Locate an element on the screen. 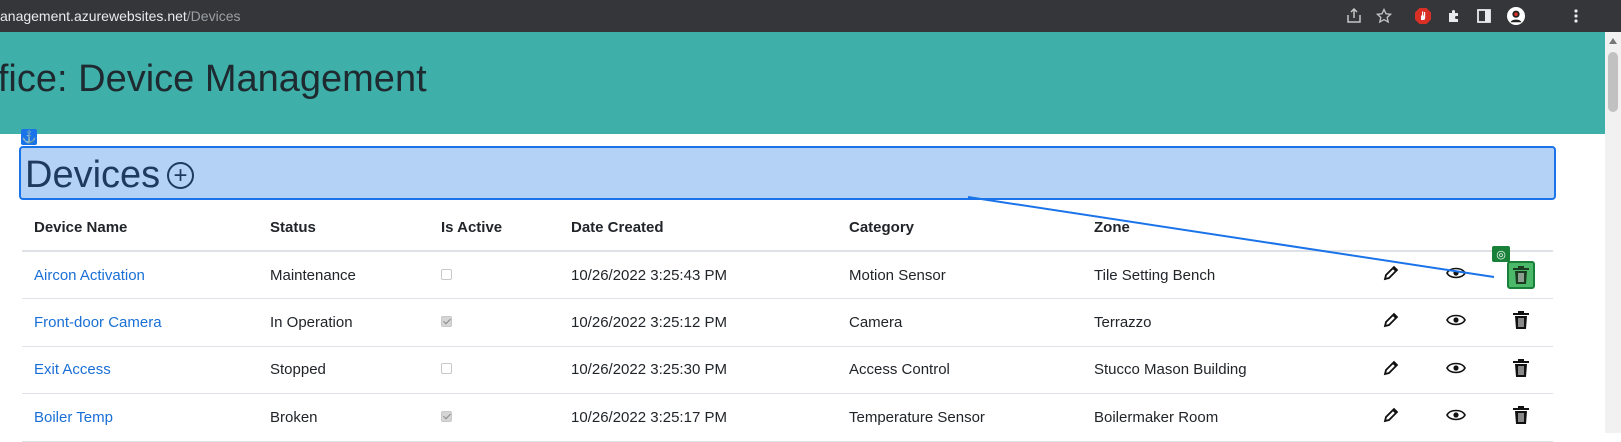  date-created-cell: 10/26/2022 3:25:43 PM is located at coordinates (698, 275).